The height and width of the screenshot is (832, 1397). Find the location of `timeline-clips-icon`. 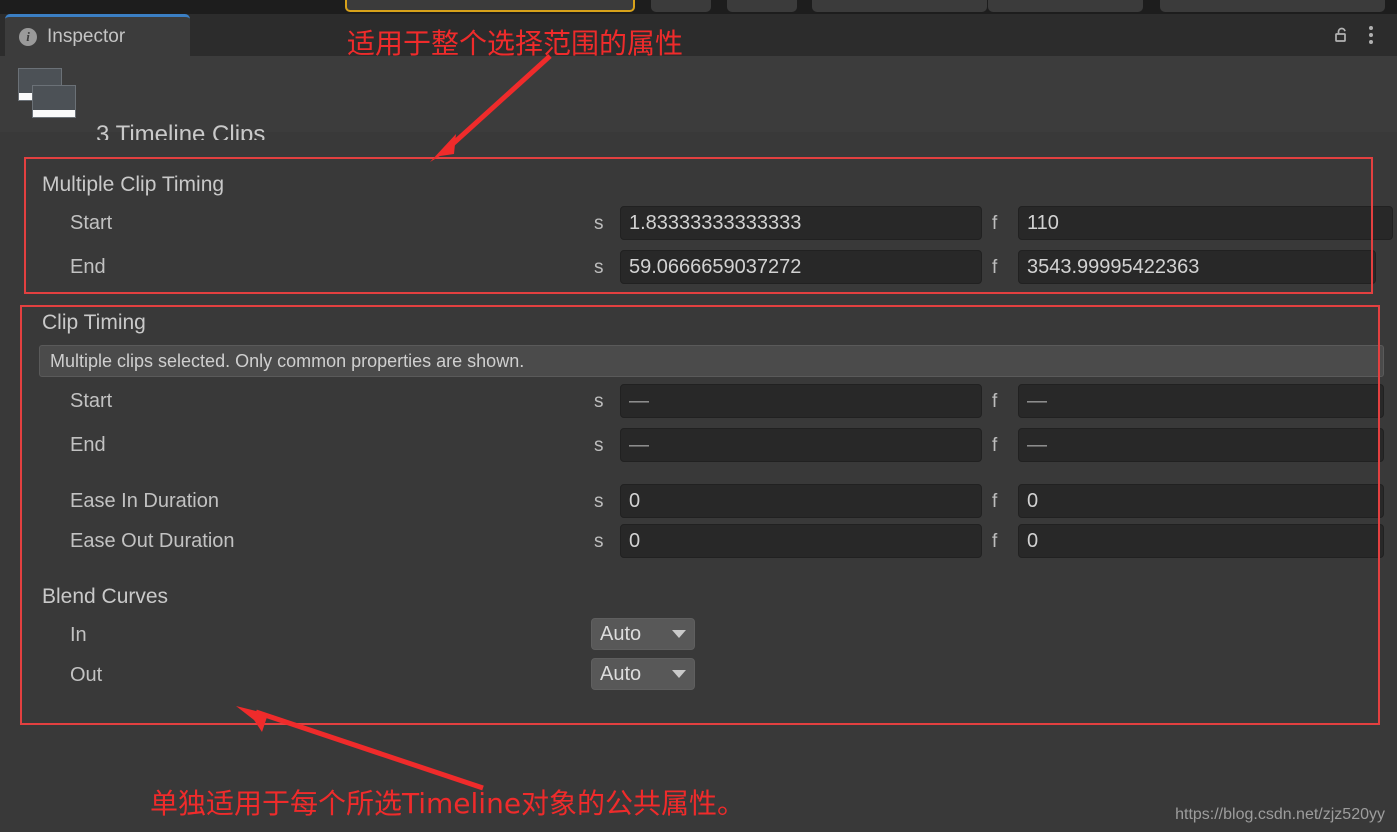

timeline-clips-icon is located at coordinates (49, 94).